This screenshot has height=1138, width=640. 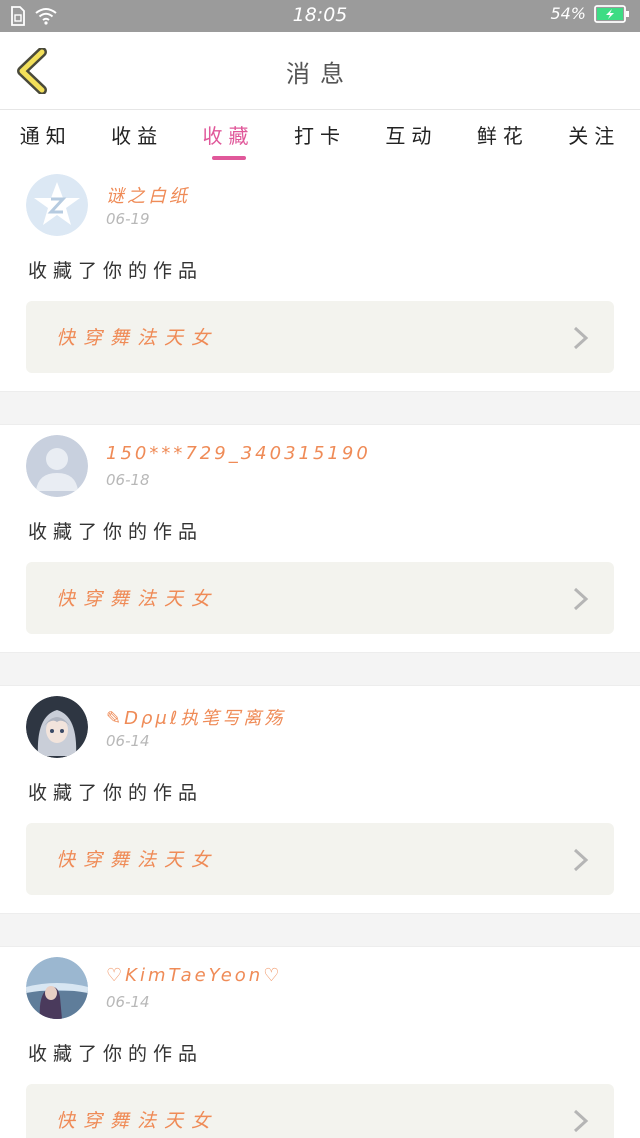 I want to click on tab-interactions: 互动, so click(x=411, y=137).